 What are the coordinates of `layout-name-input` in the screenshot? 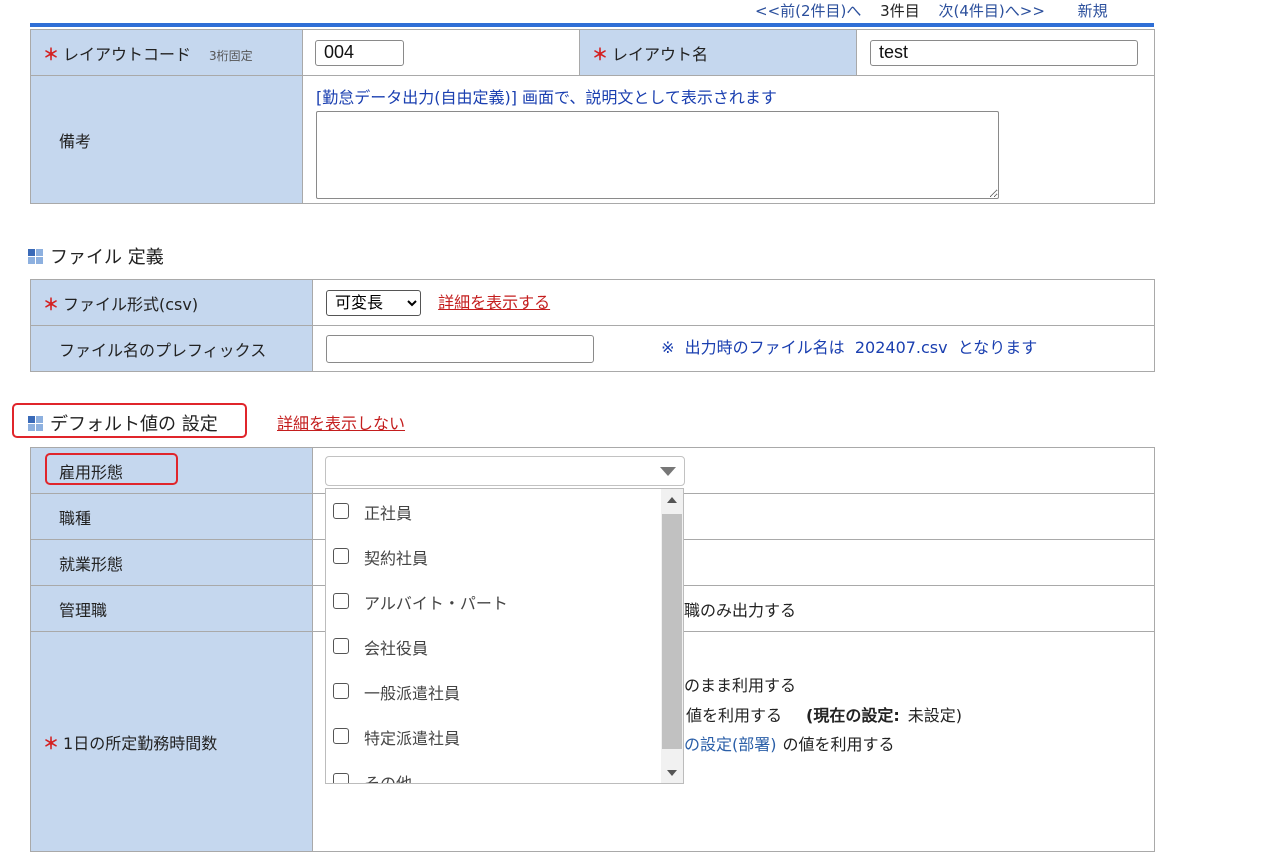 It's located at (1004, 52).